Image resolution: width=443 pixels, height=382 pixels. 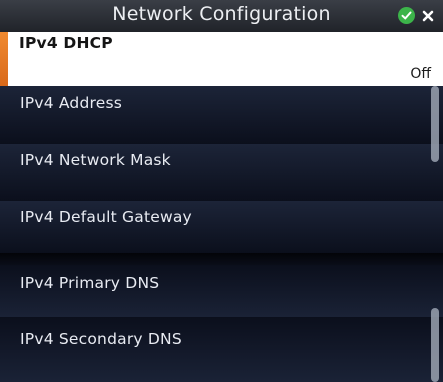 I want to click on title-bar: Network Configuration, so click(x=221, y=16).